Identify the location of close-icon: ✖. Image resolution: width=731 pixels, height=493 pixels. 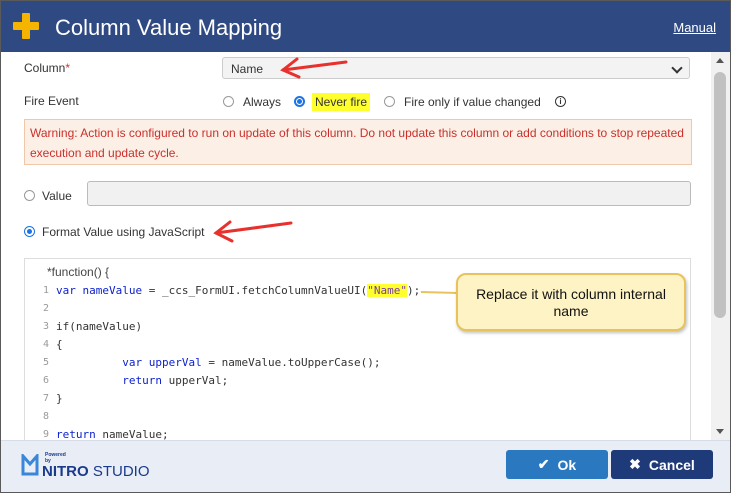
(635, 464).